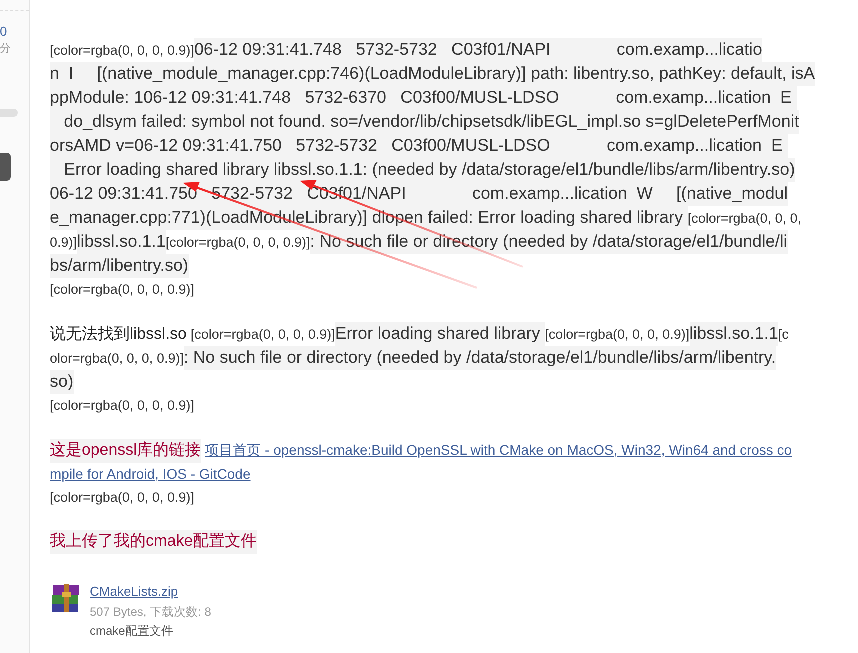 This screenshot has height=653, width=858. What do you see at coordinates (150, 474) in the screenshot?
I see `project-link: mpile for Android, IOS - GitCode` at bounding box center [150, 474].